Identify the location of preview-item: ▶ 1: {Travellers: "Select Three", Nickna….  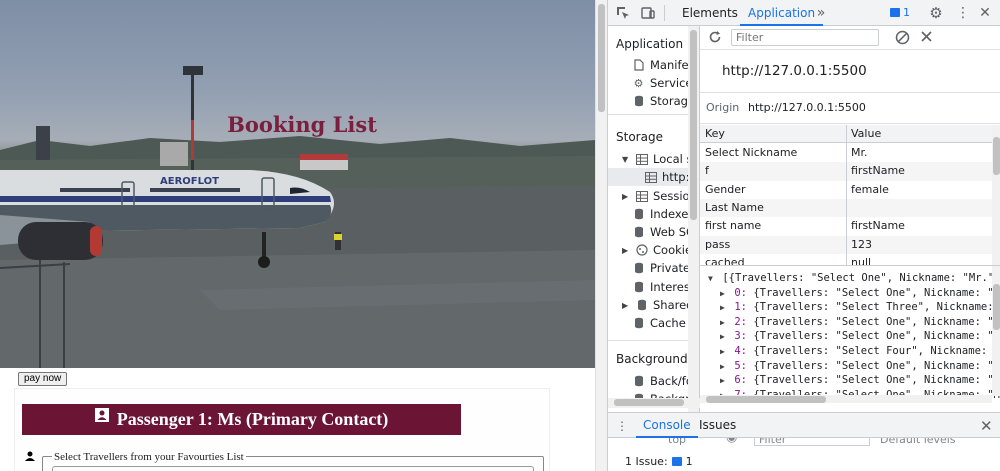
(860, 307).